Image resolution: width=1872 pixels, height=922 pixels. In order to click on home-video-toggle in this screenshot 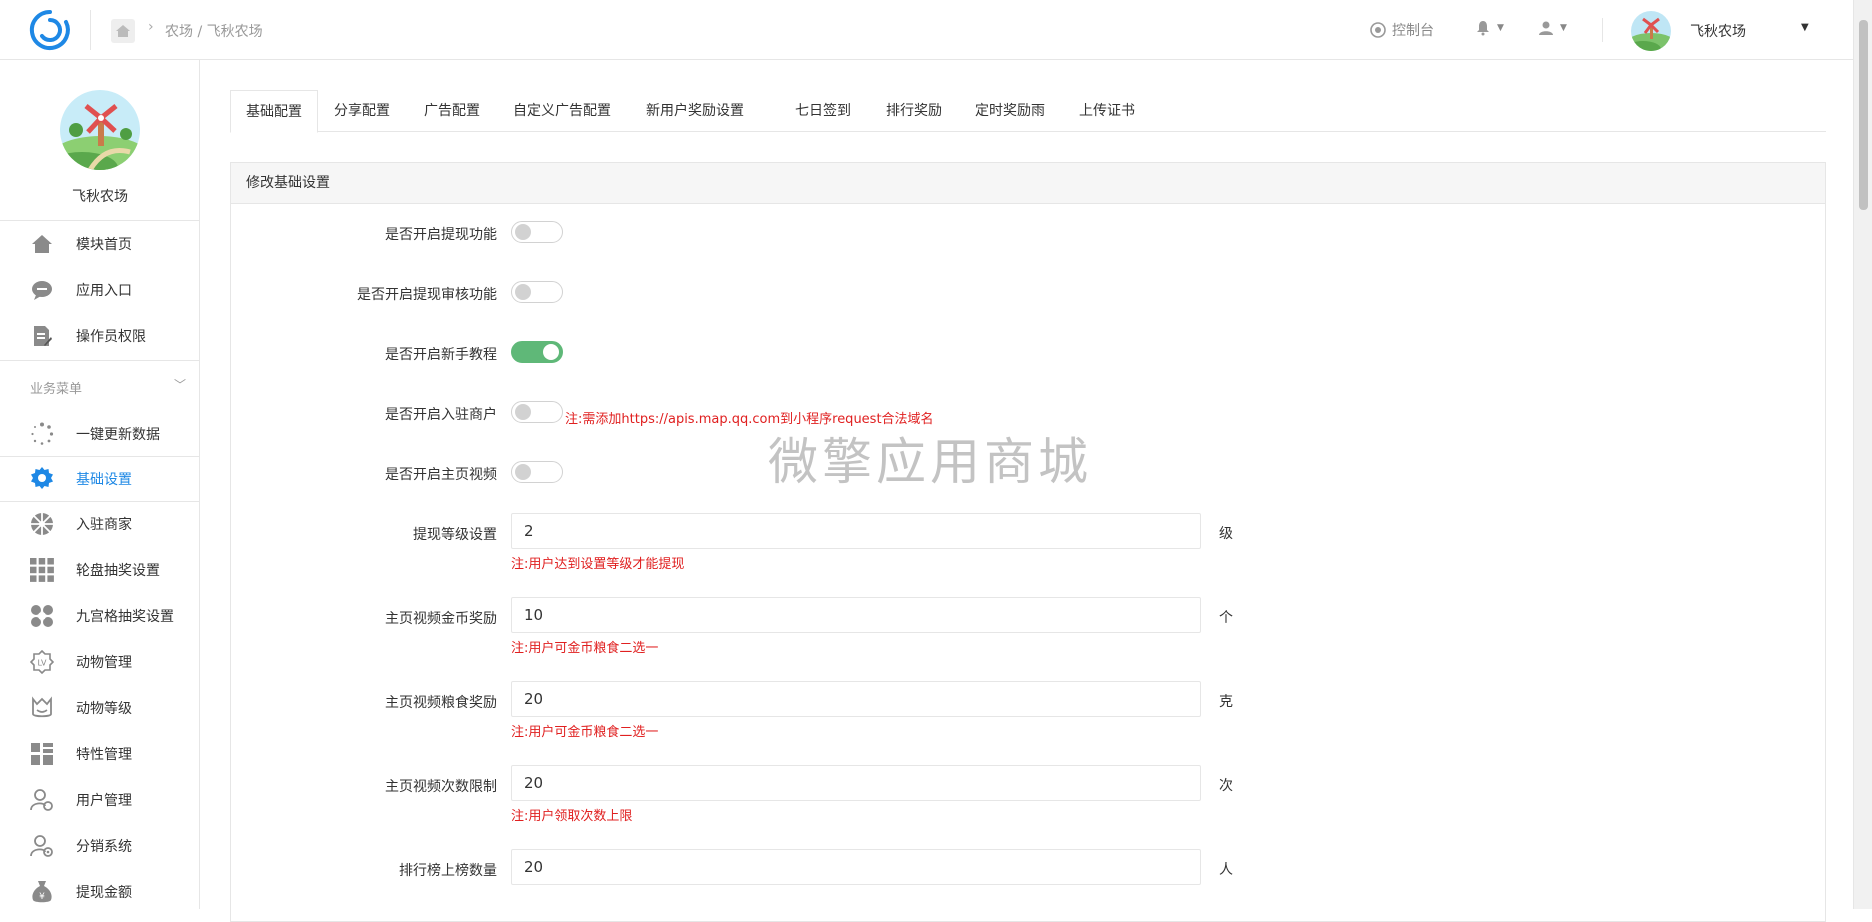, I will do `click(537, 472)`.